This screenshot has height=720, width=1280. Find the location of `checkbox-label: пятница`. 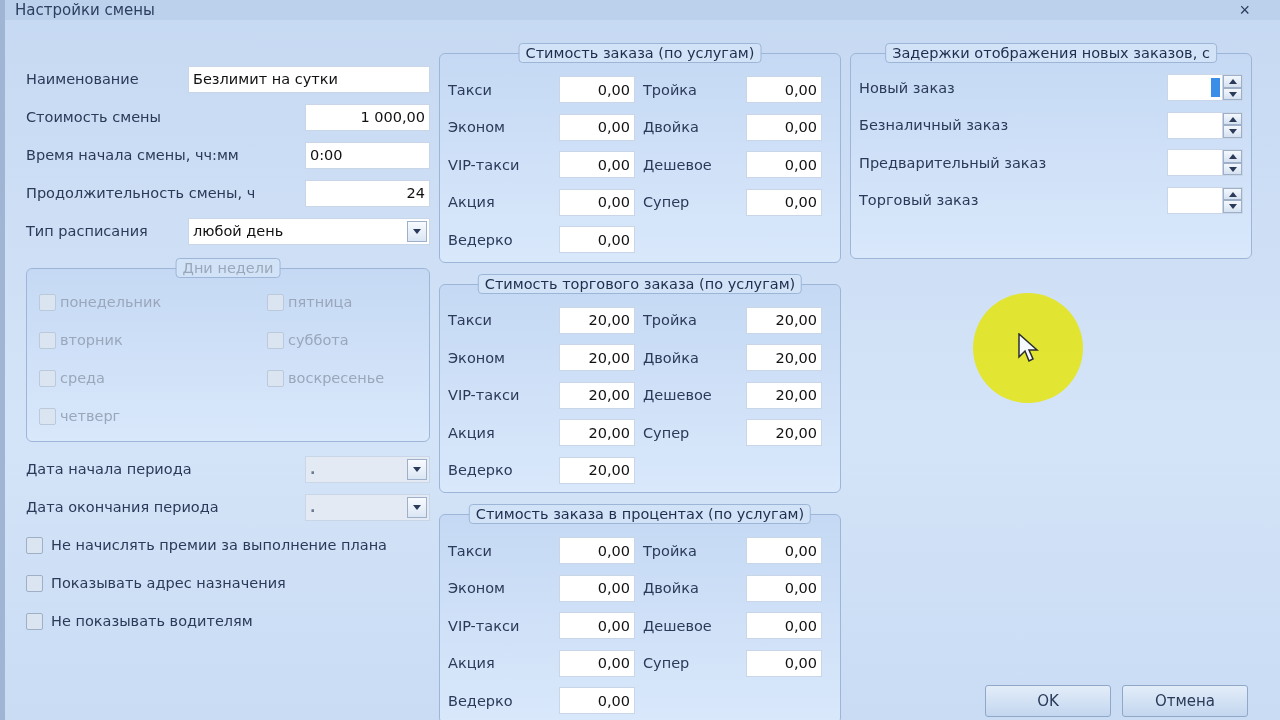

checkbox-label: пятница is located at coordinates (320, 302).